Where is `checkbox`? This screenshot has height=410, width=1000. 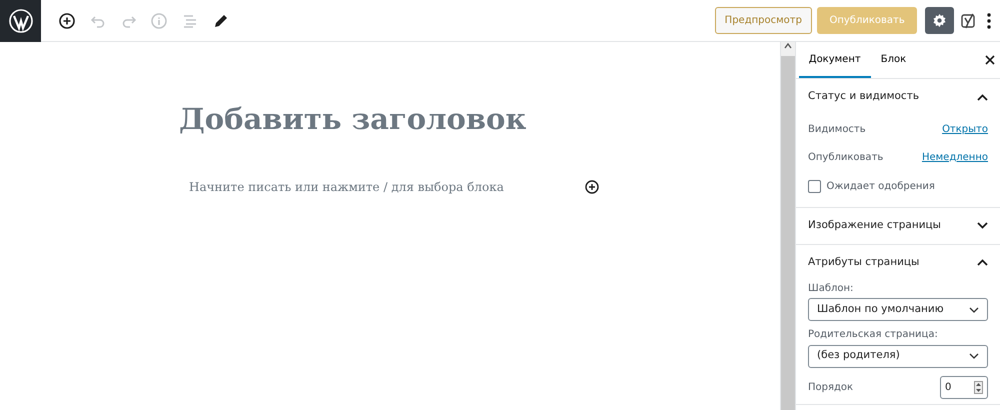 checkbox is located at coordinates (814, 186).